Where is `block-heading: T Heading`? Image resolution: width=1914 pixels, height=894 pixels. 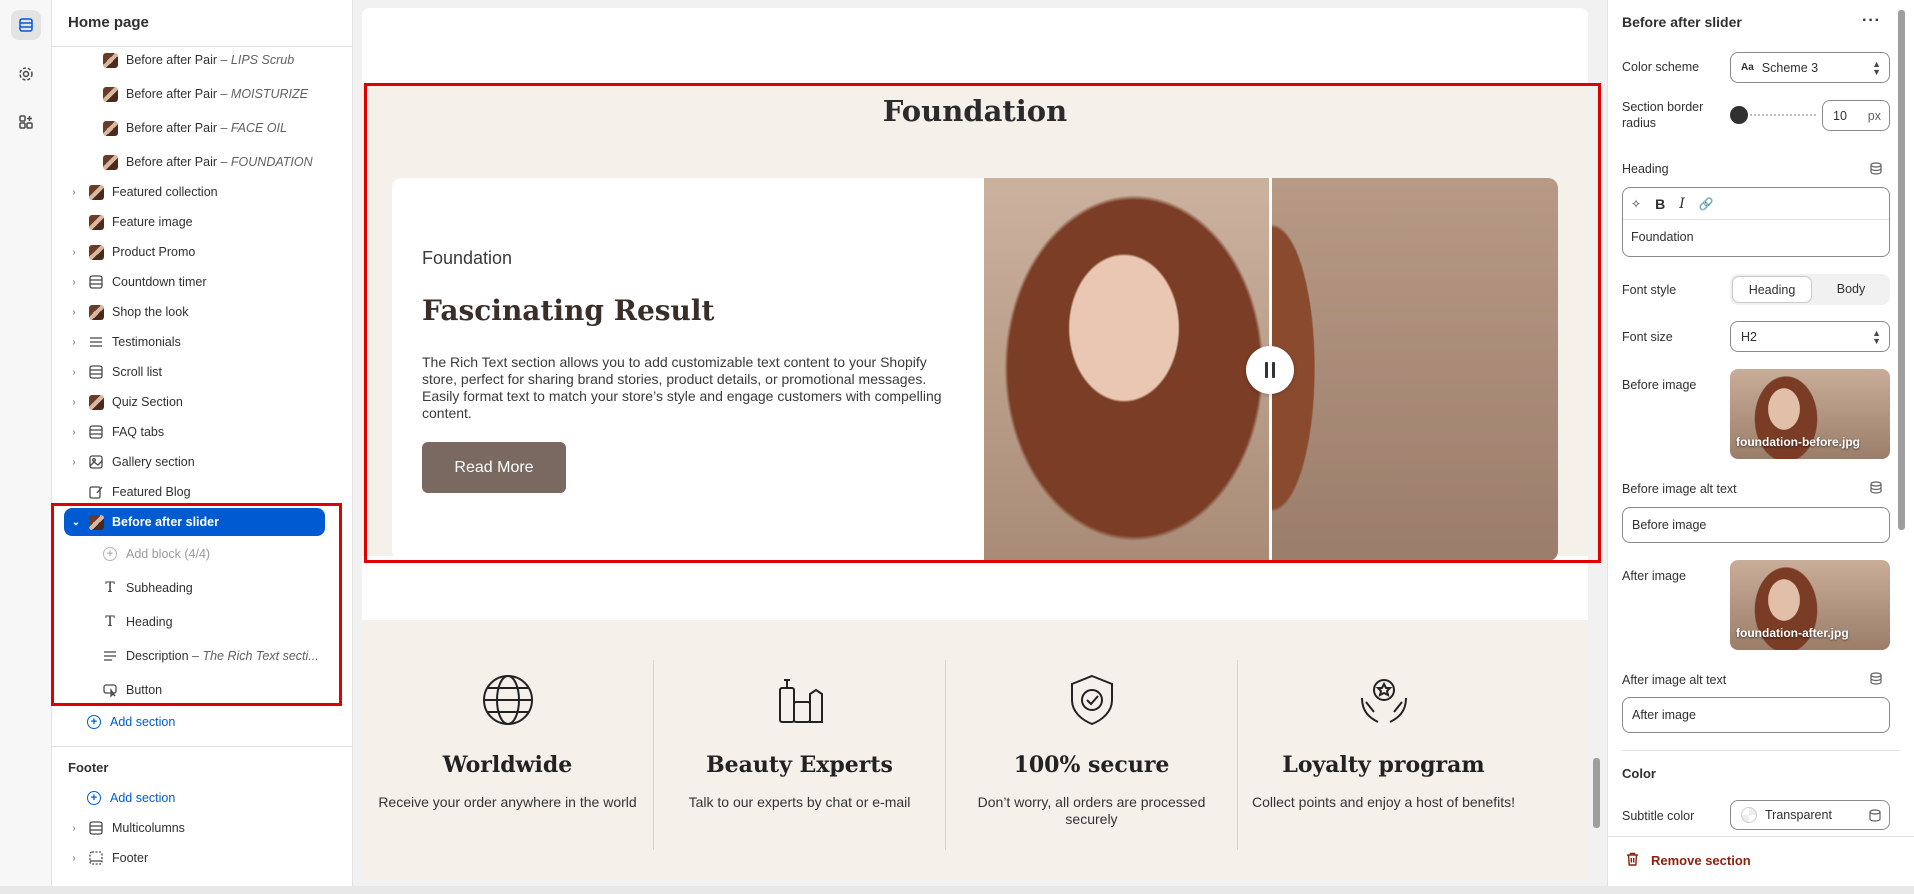 block-heading: T Heading is located at coordinates (137, 622).